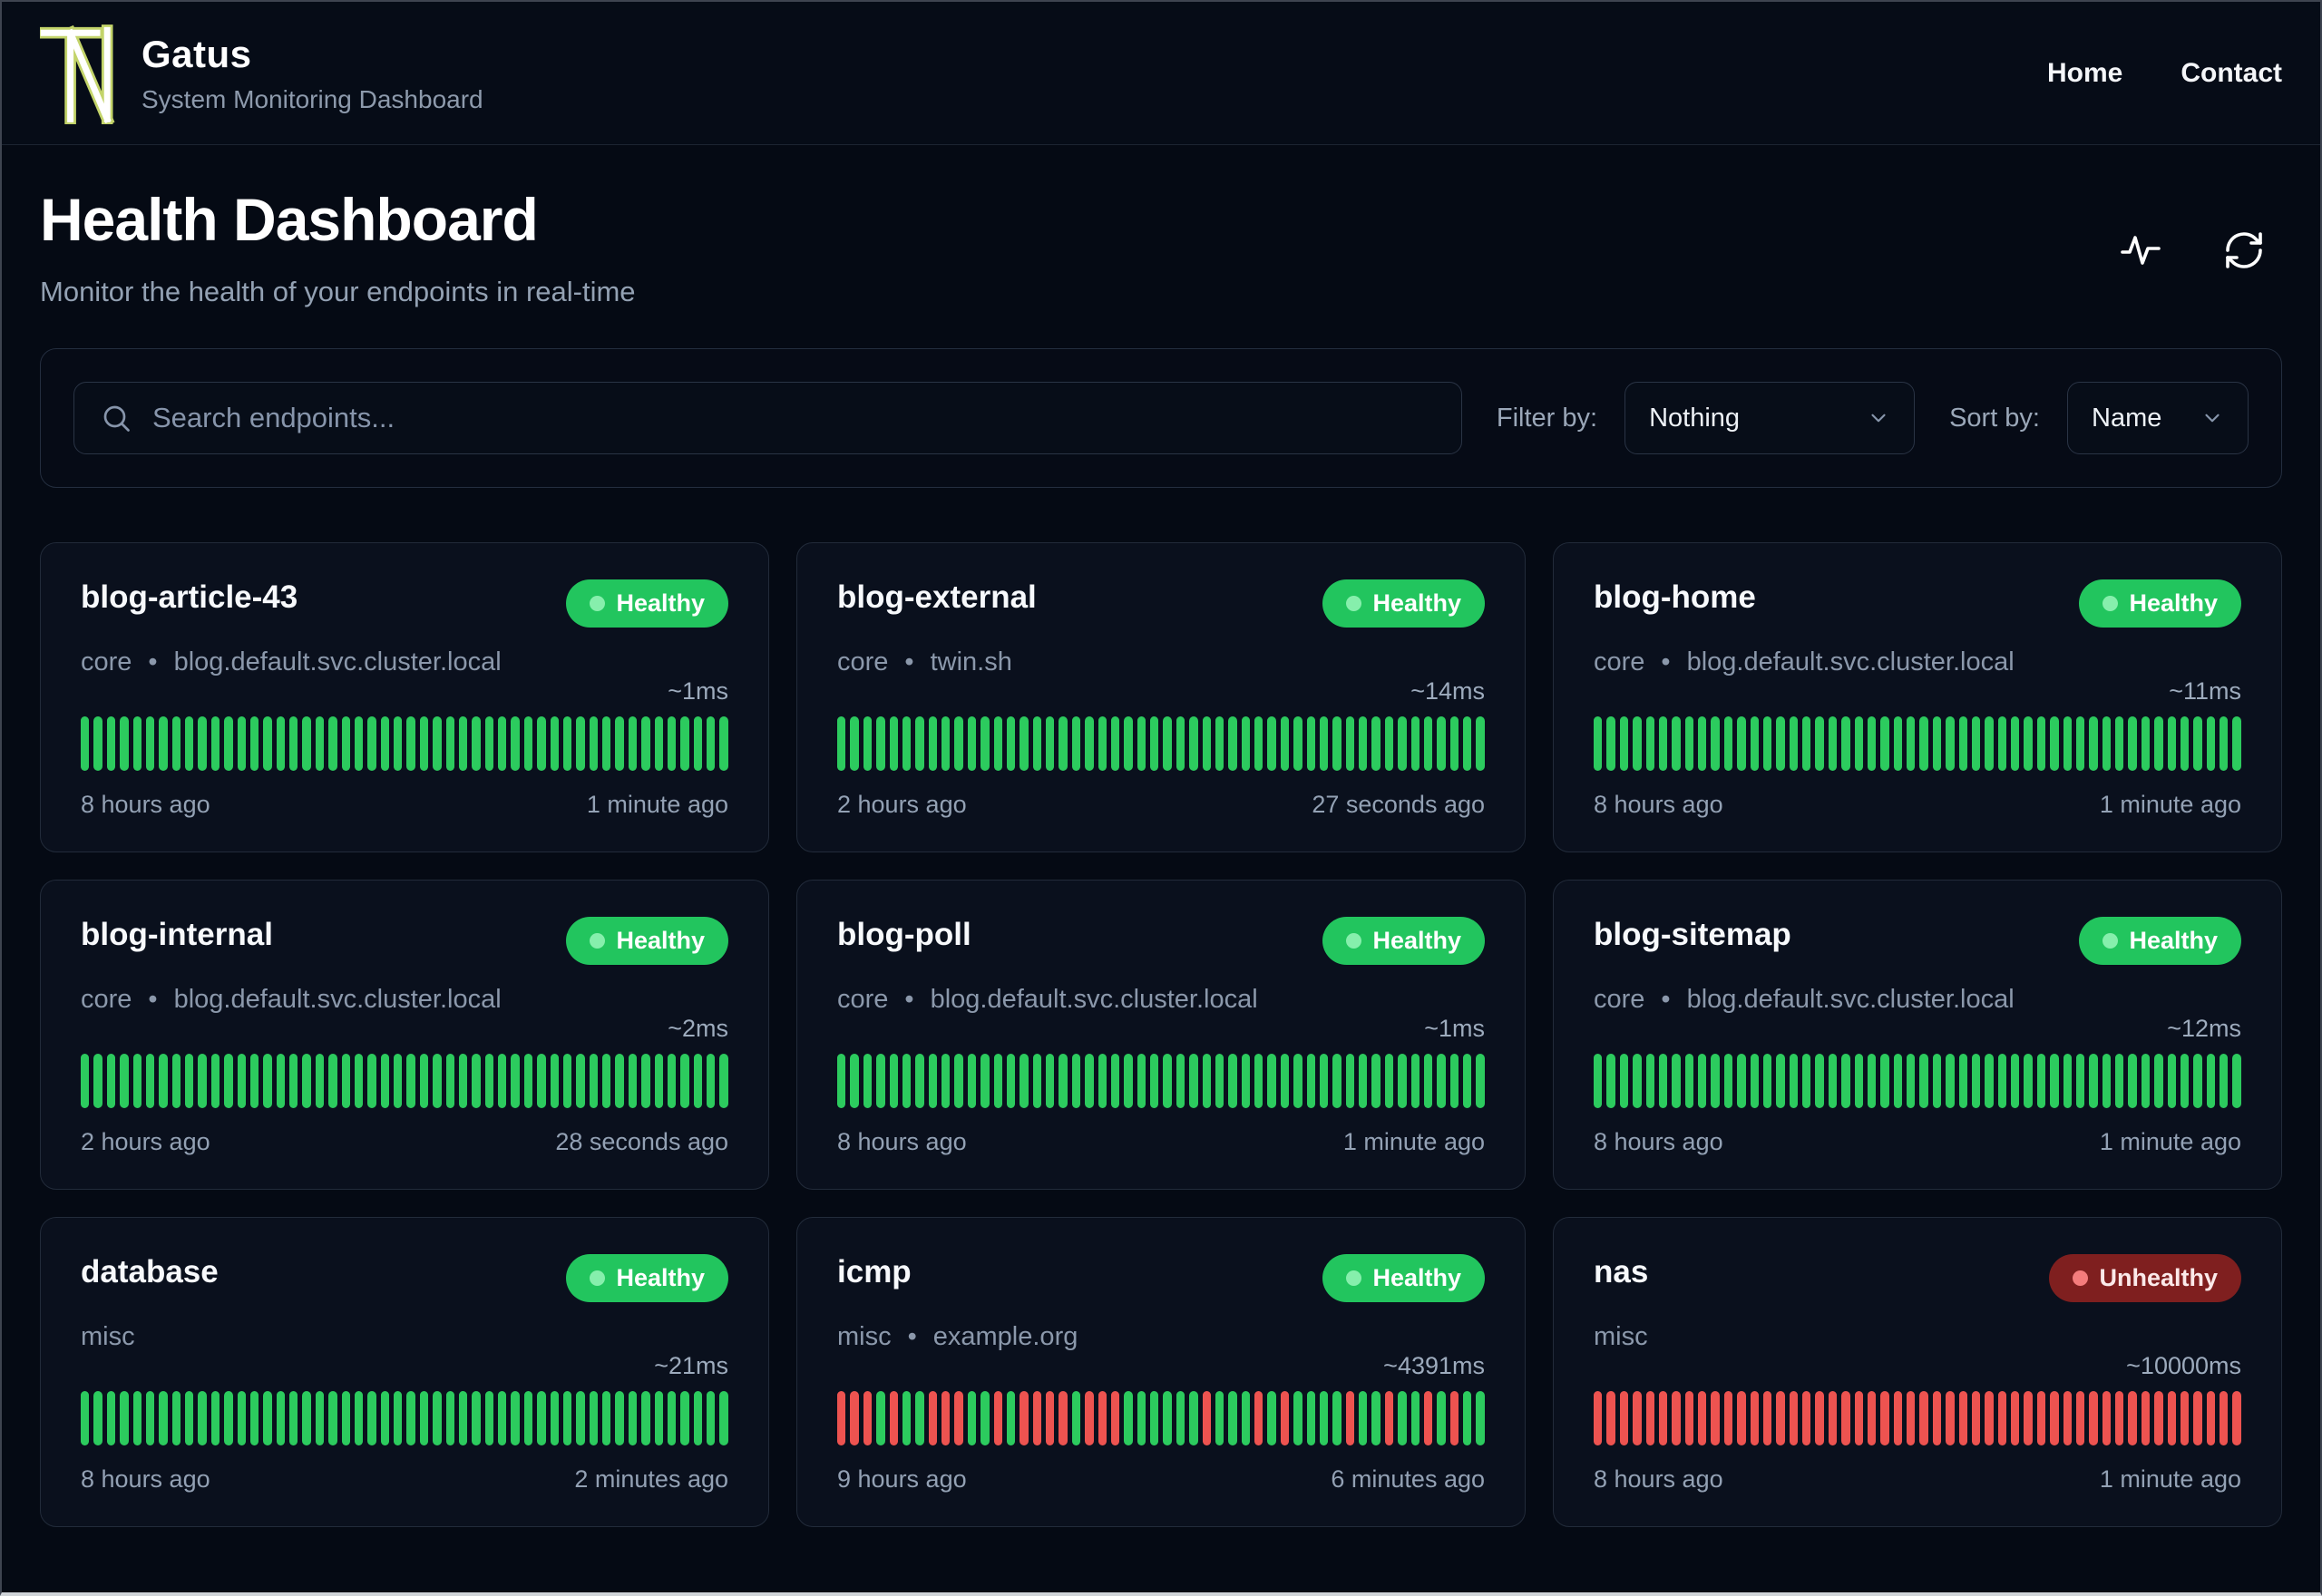 The height and width of the screenshot is (1596, 2322). What do you see at coordinates (1770, 418) in the screenshot?
I see `filter-dropdown: Nothing` at bounding box center [1770, 418].